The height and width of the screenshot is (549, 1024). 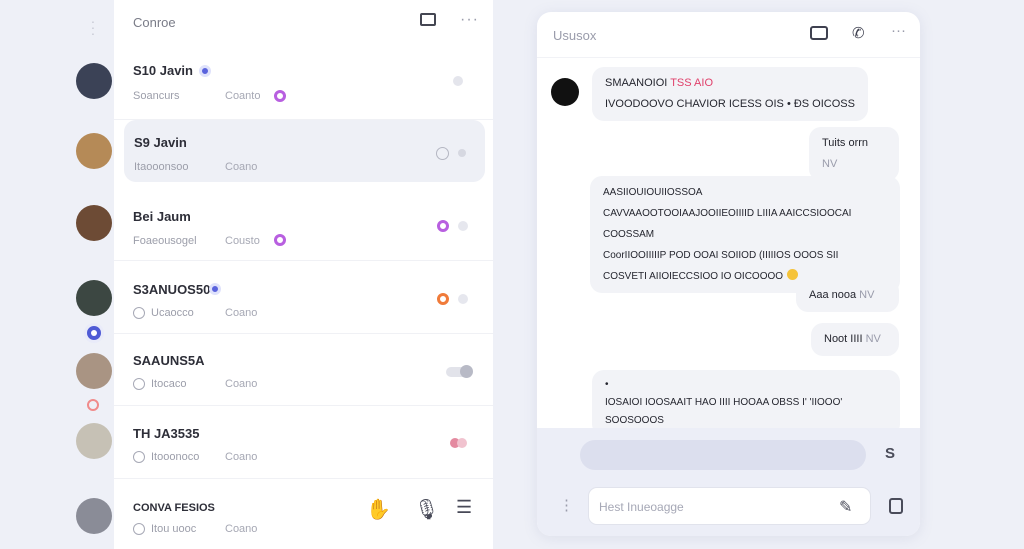 I want to click on online-badge-icon, so click(x=94, y=333).